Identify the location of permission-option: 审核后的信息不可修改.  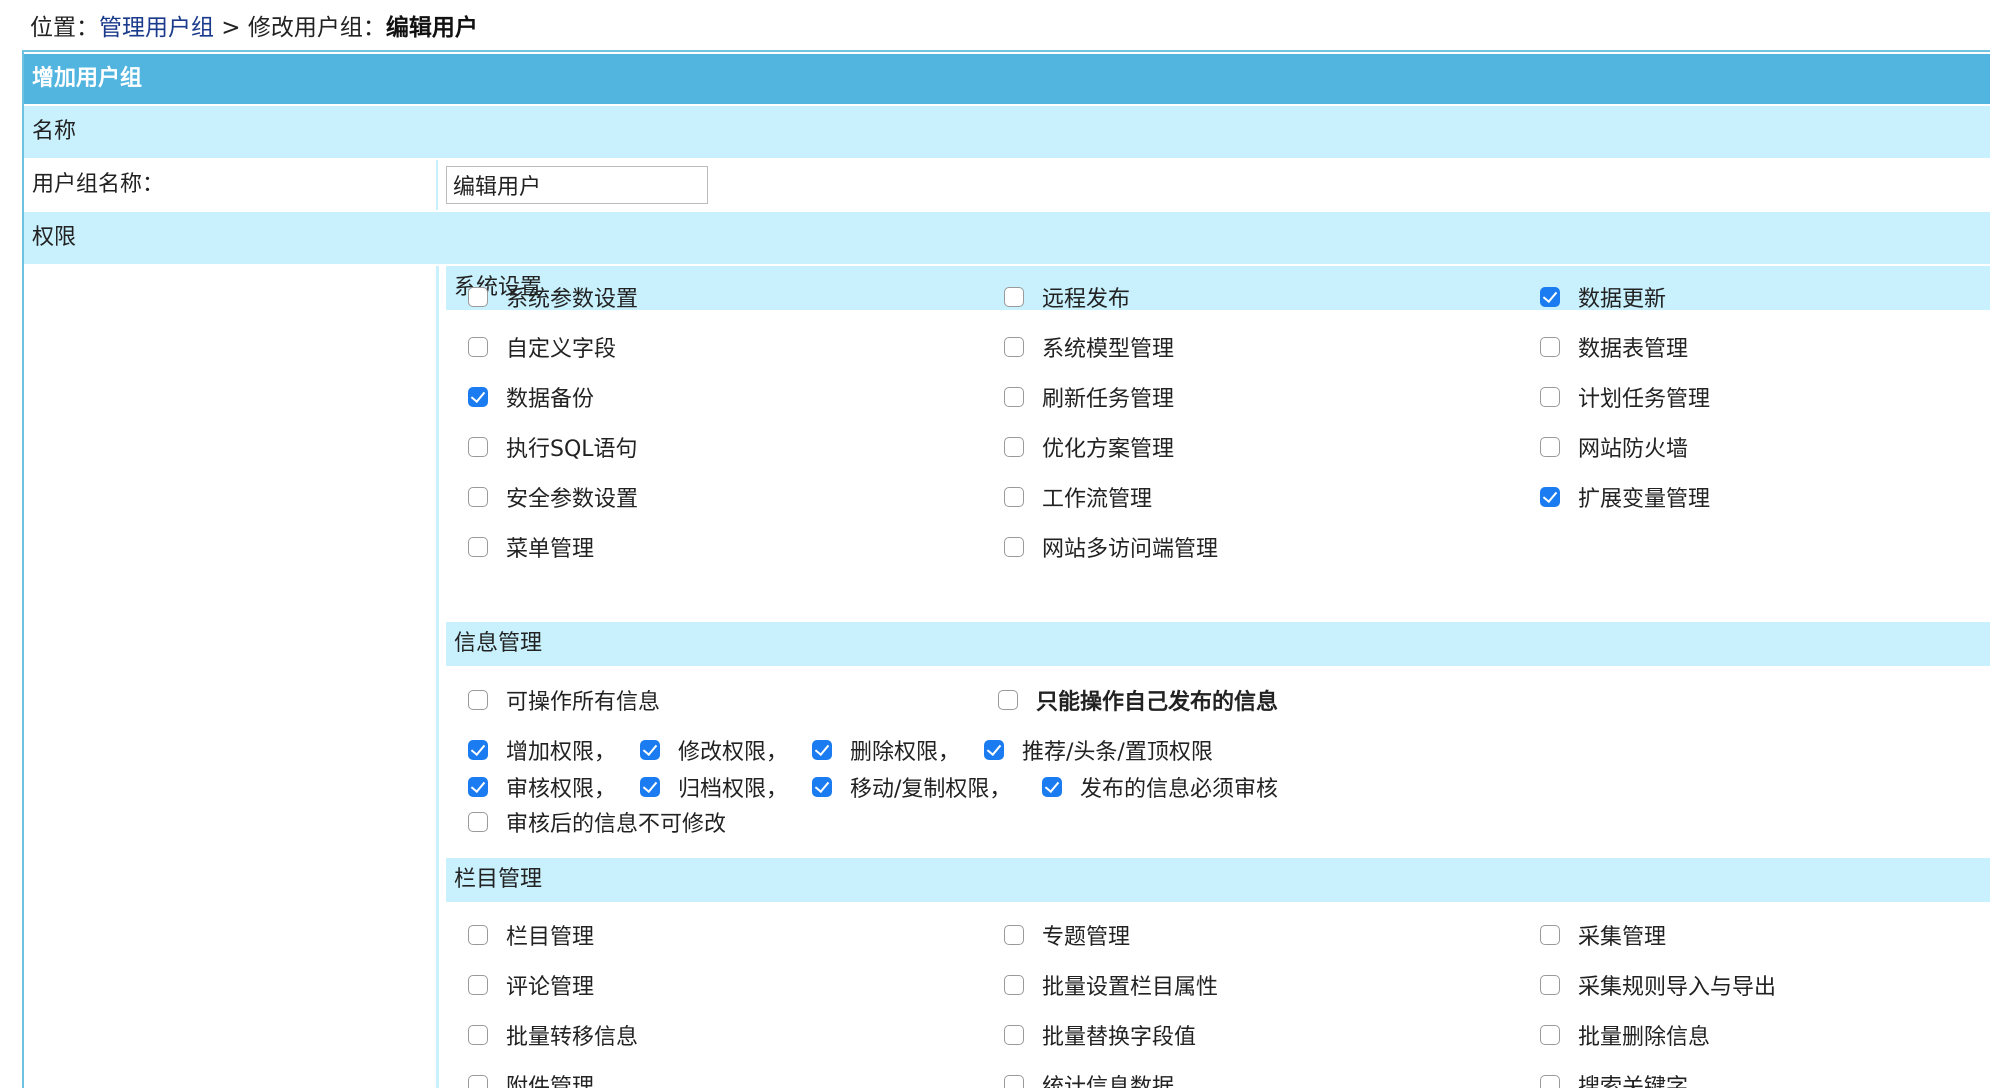
(597, 822).